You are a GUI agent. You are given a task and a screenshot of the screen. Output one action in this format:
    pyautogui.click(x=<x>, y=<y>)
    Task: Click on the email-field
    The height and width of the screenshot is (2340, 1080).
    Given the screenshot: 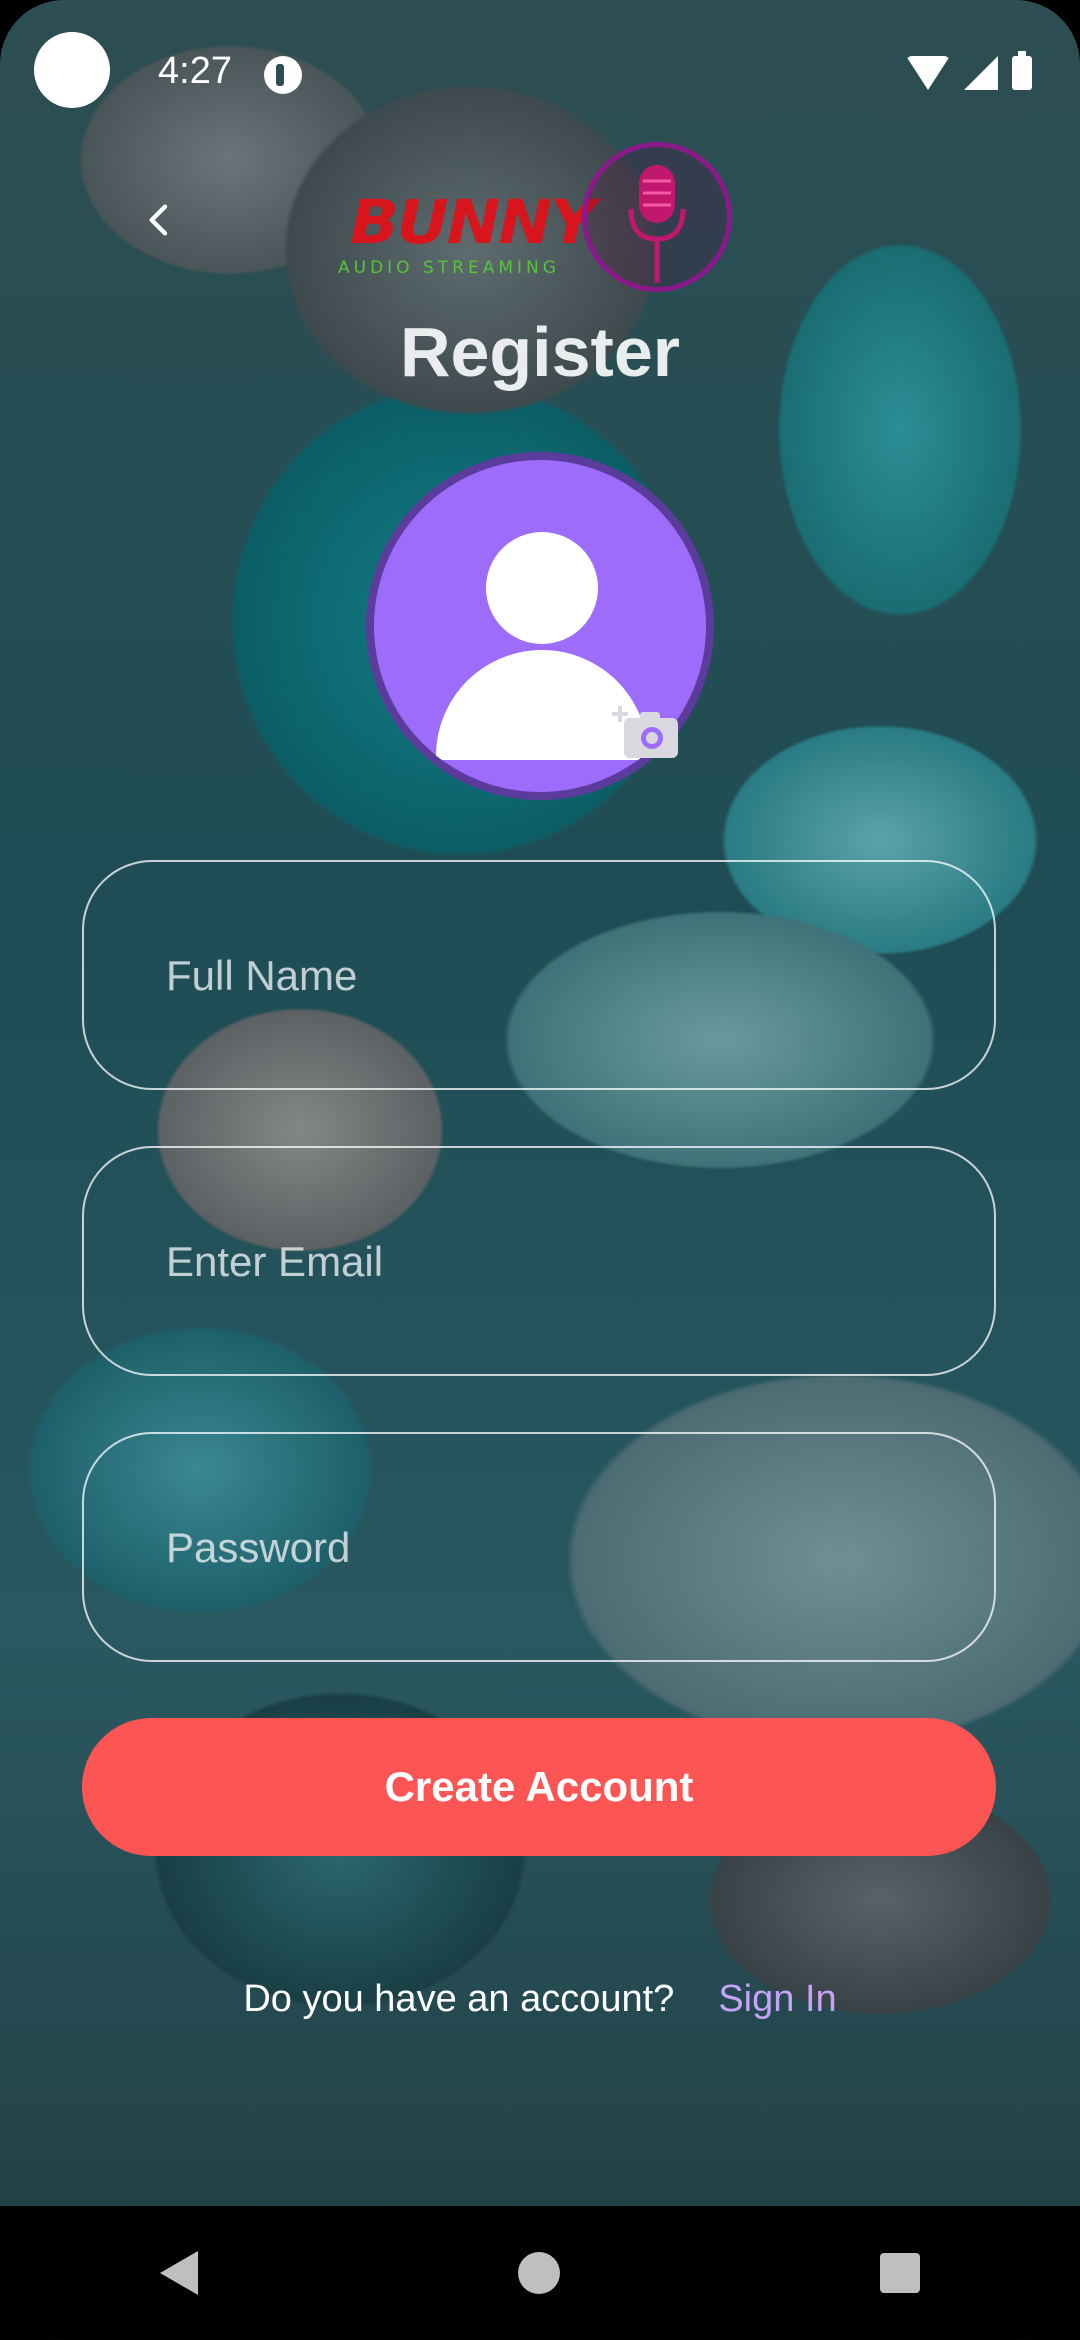 What is the action you would take?
    pyautogui.click(x=539, y=1261)
    